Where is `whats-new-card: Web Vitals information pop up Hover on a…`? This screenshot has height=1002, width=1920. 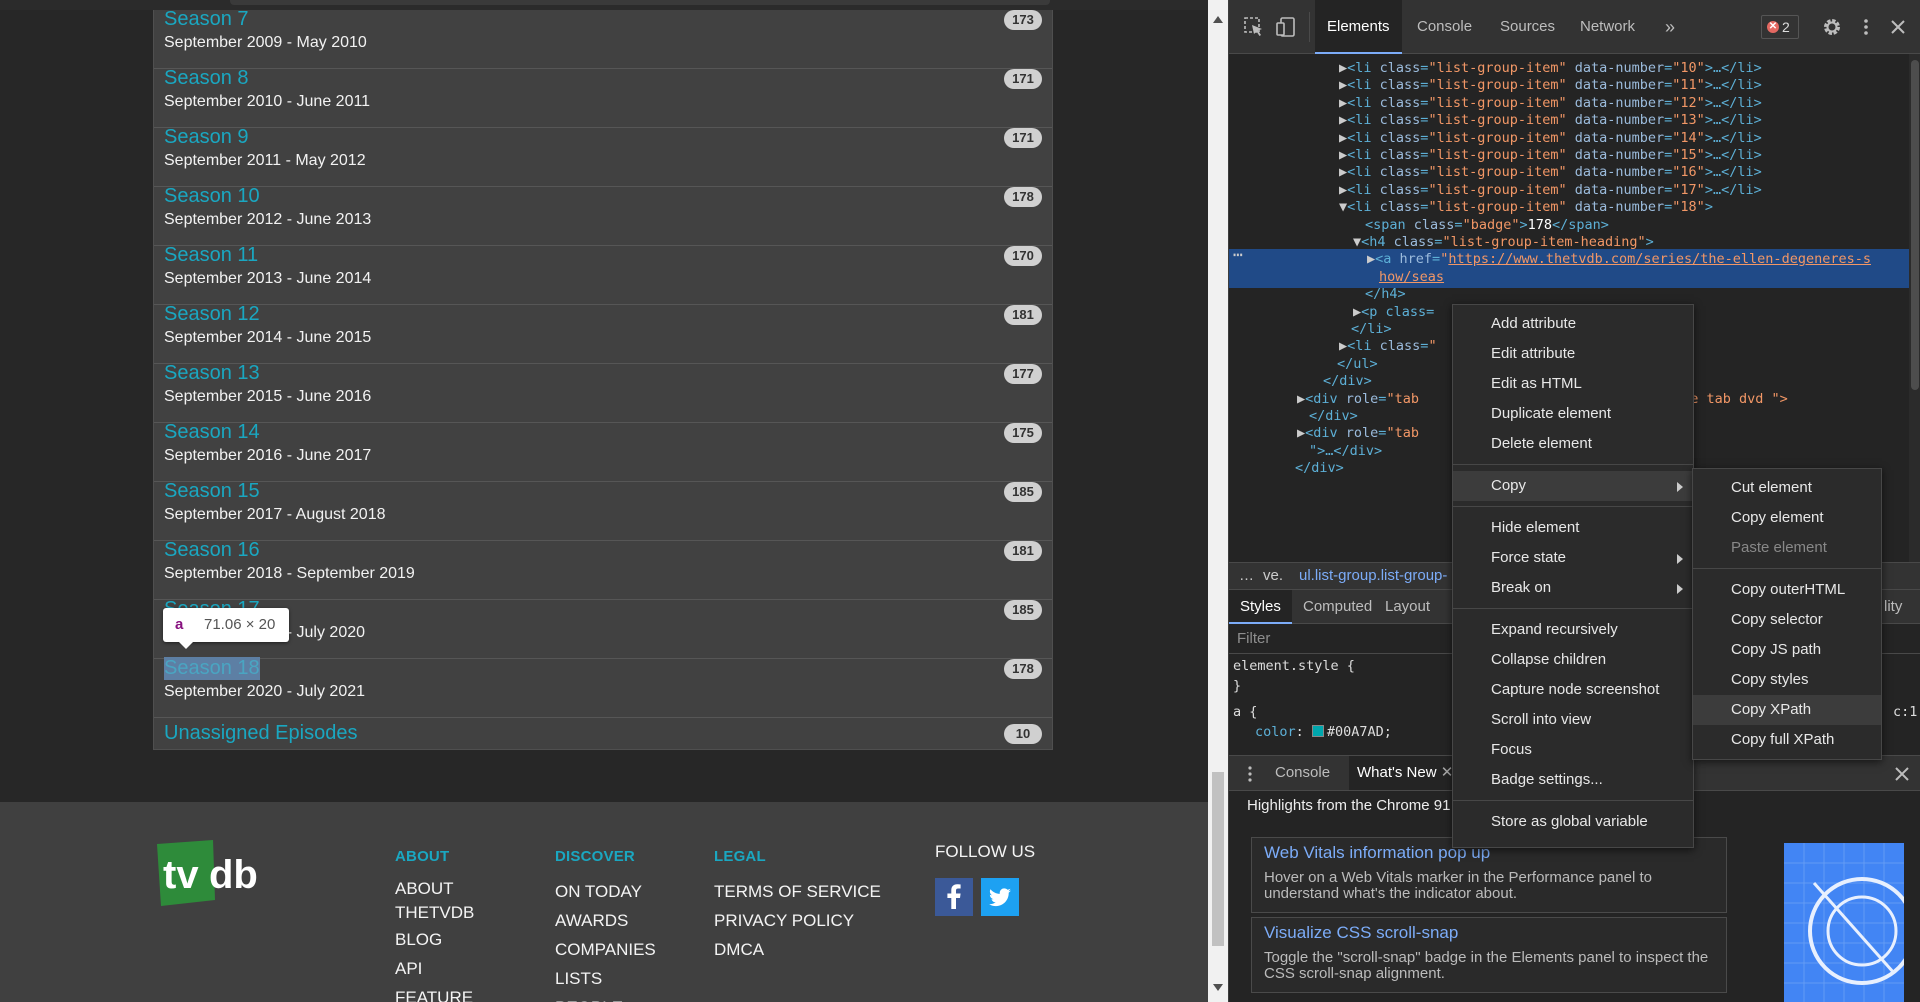
whats-new-card: Web Vitals information pop up Hover on a… is located at coordinates (1489, 875).